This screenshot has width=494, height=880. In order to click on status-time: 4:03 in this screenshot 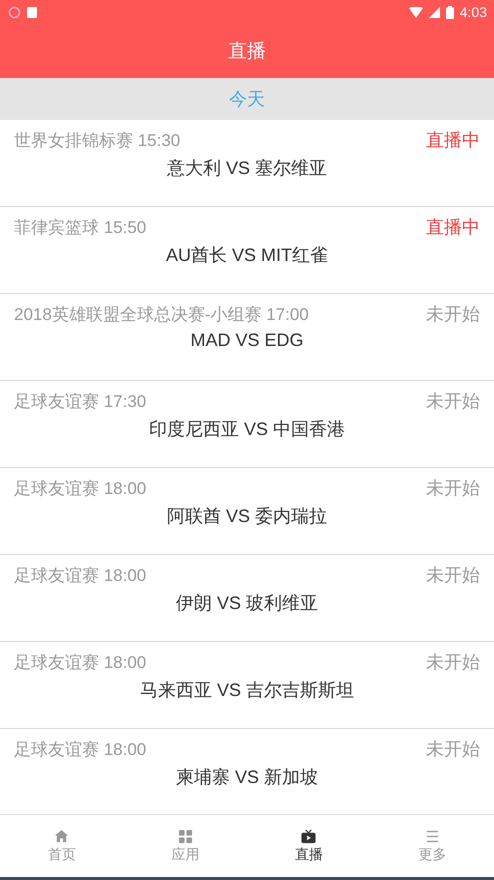, I will do `click(473, 12)`.